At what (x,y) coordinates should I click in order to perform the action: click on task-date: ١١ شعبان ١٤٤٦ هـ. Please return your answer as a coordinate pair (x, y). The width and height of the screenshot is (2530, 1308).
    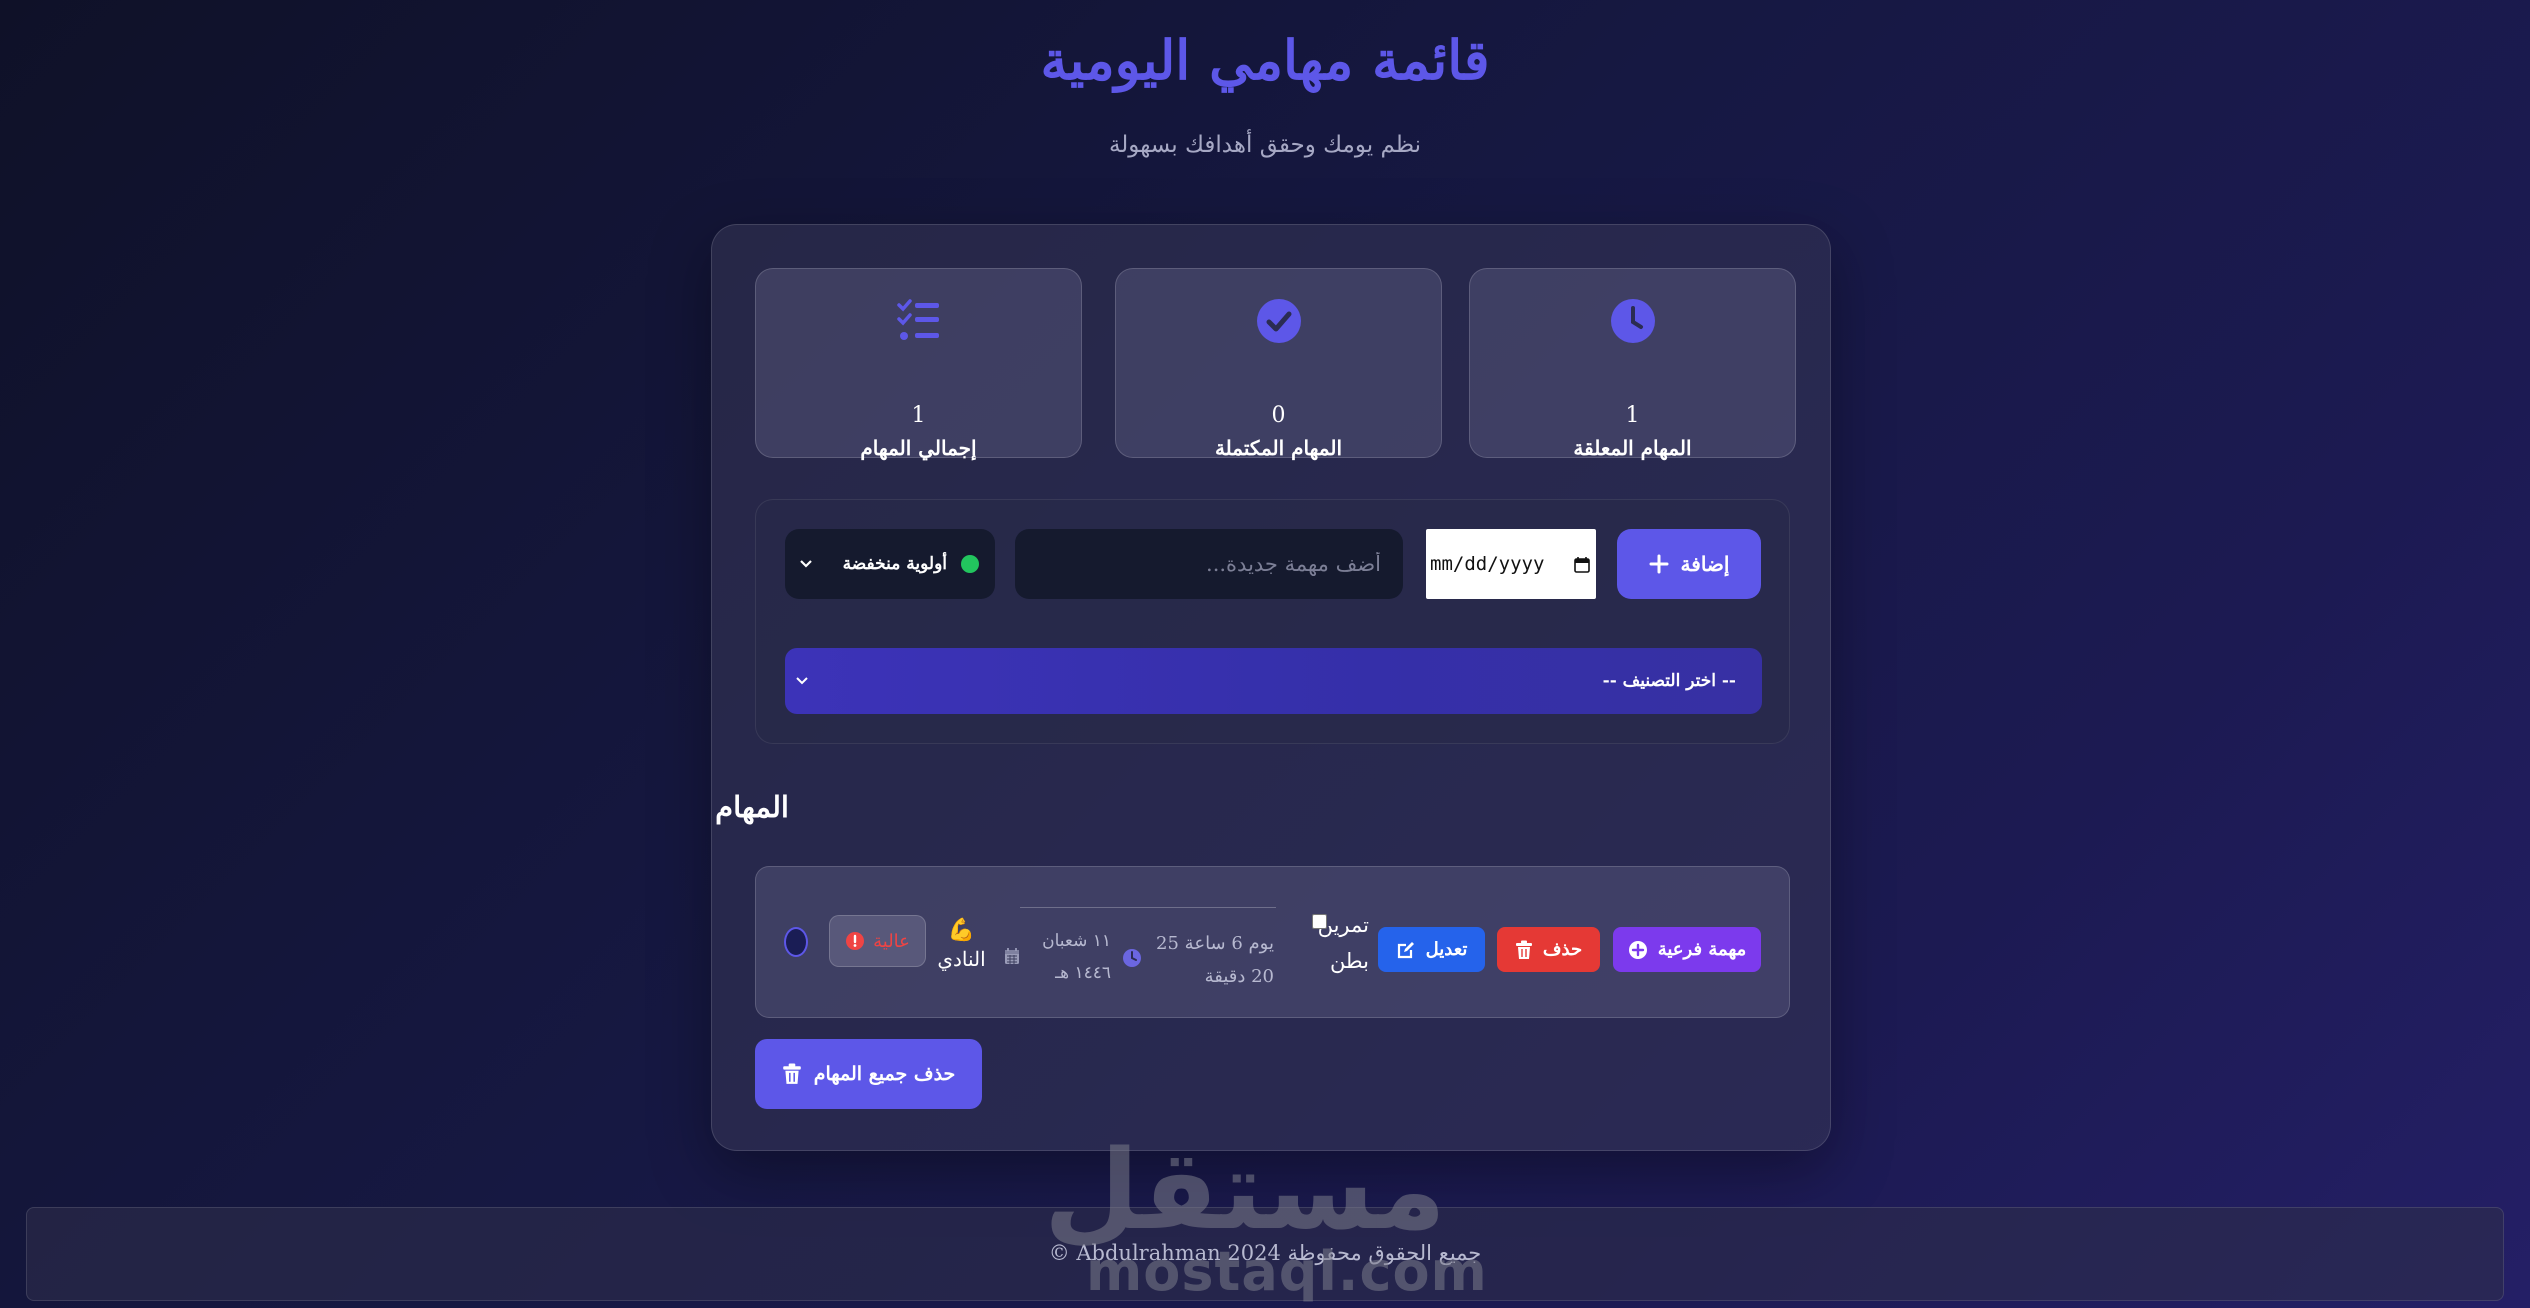
    Looking at the image, I should click on (1076, 957).